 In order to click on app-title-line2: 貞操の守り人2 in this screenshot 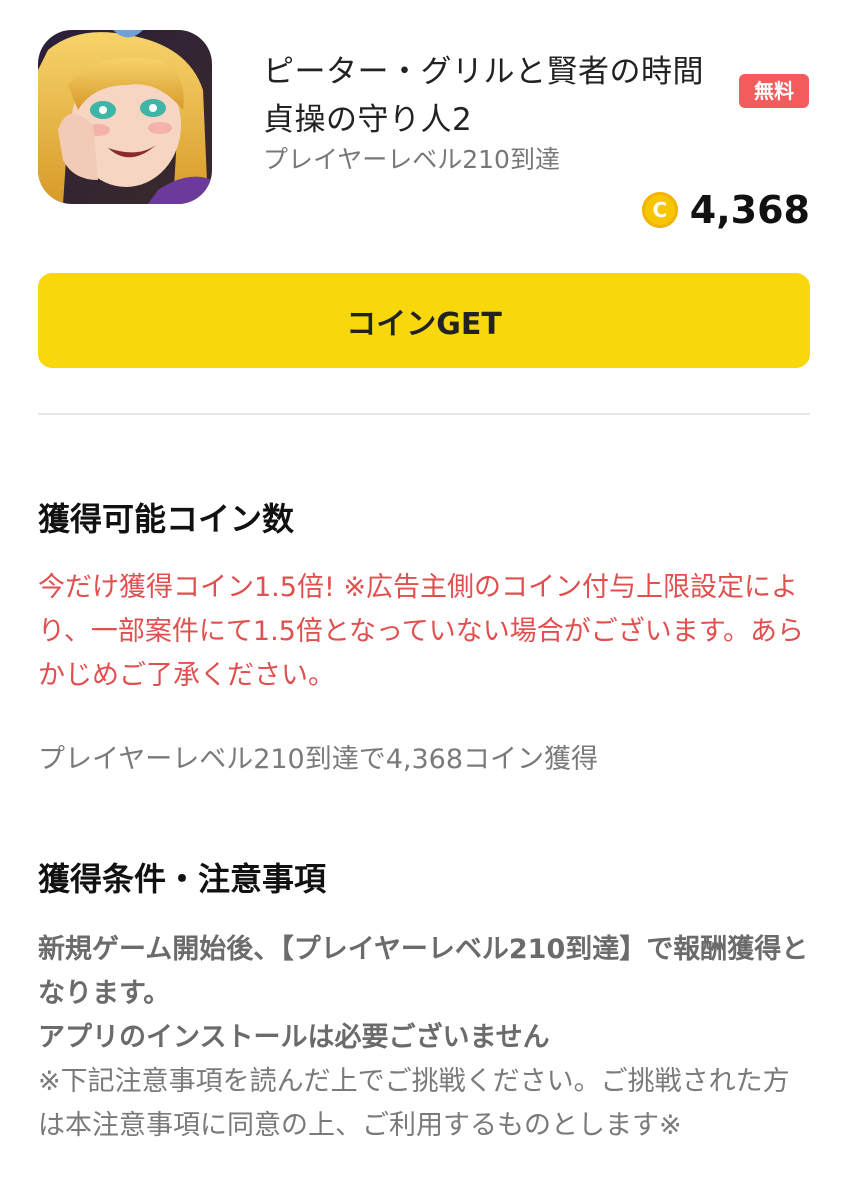, I will do `click(368, 120)`.